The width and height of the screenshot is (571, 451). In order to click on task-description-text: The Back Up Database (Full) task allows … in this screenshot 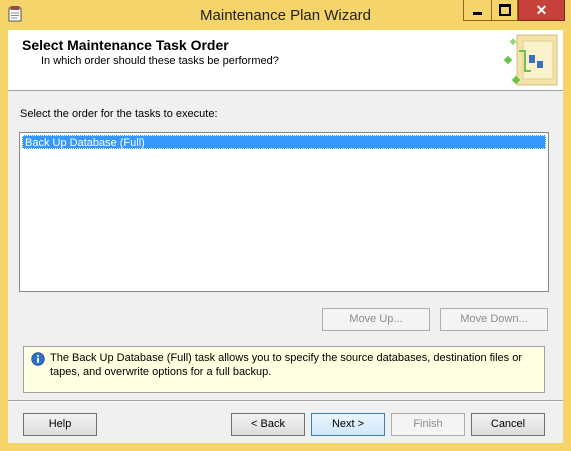, I will do `click(286, 365)`.